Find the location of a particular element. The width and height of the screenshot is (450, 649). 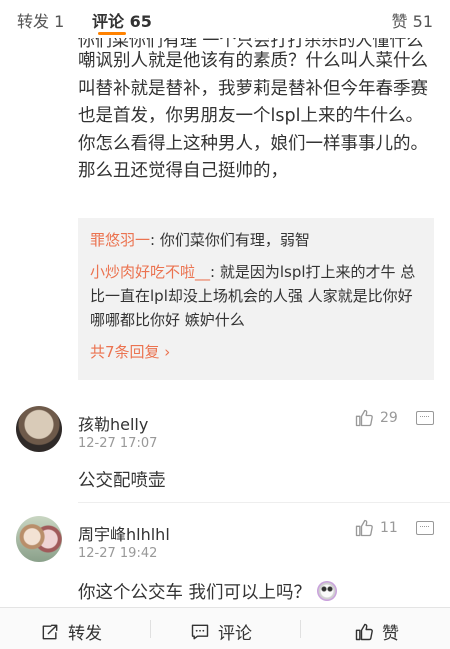

repost-icon is located at coordinates (50, 632).